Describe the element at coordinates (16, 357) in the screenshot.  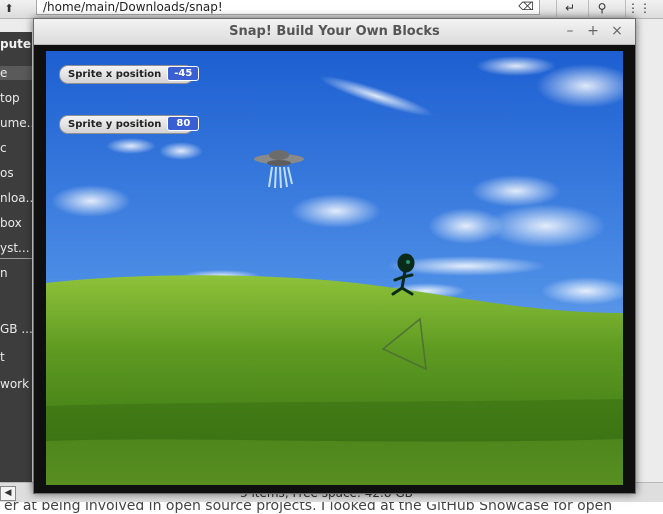
I see `sidebar-item-eject: t` at that location.